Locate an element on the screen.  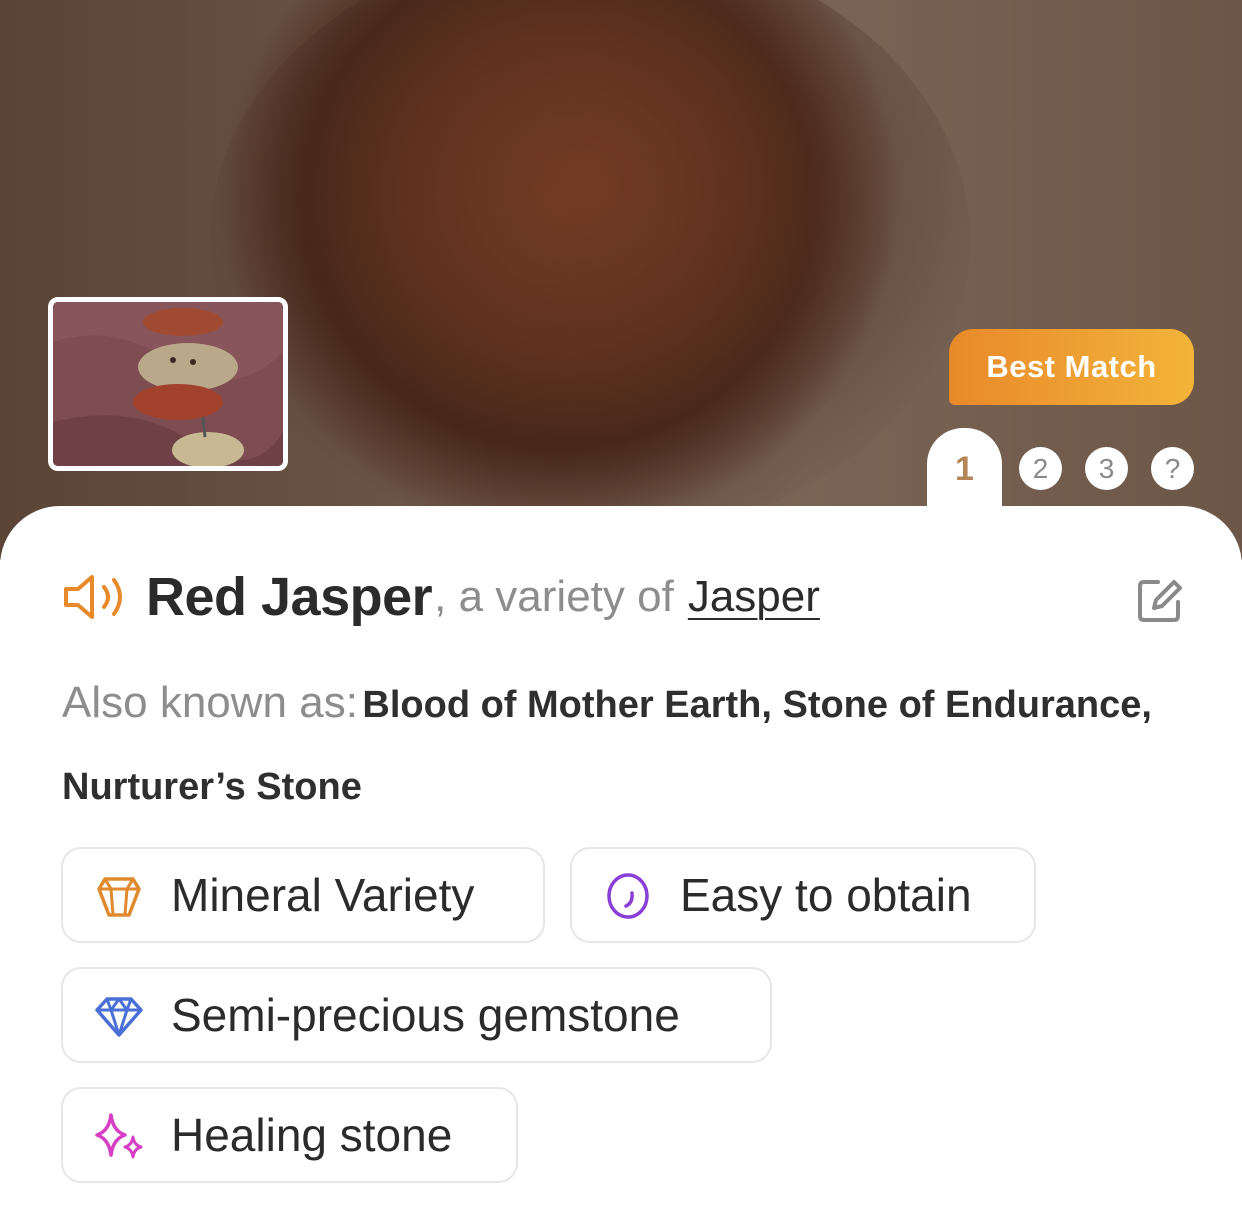
edit-icon is located at coordinates (1160, 600).